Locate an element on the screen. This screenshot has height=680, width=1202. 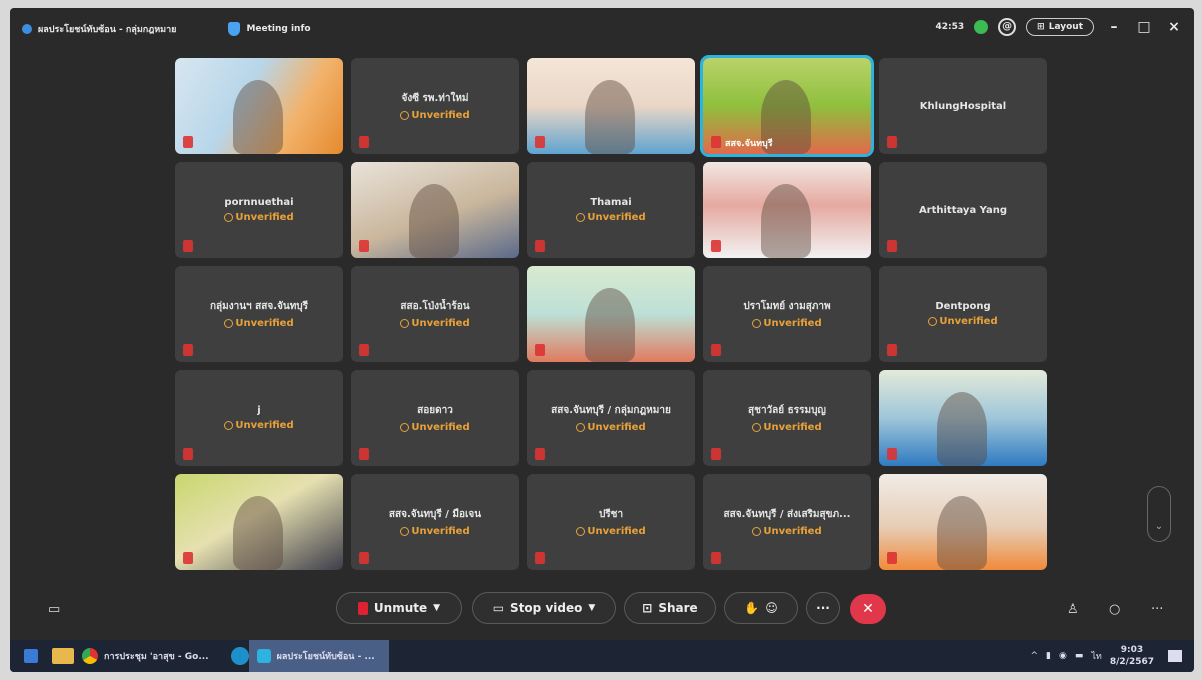
participant-tile: Arthittaya Yang is located at coordinates (963, 210).